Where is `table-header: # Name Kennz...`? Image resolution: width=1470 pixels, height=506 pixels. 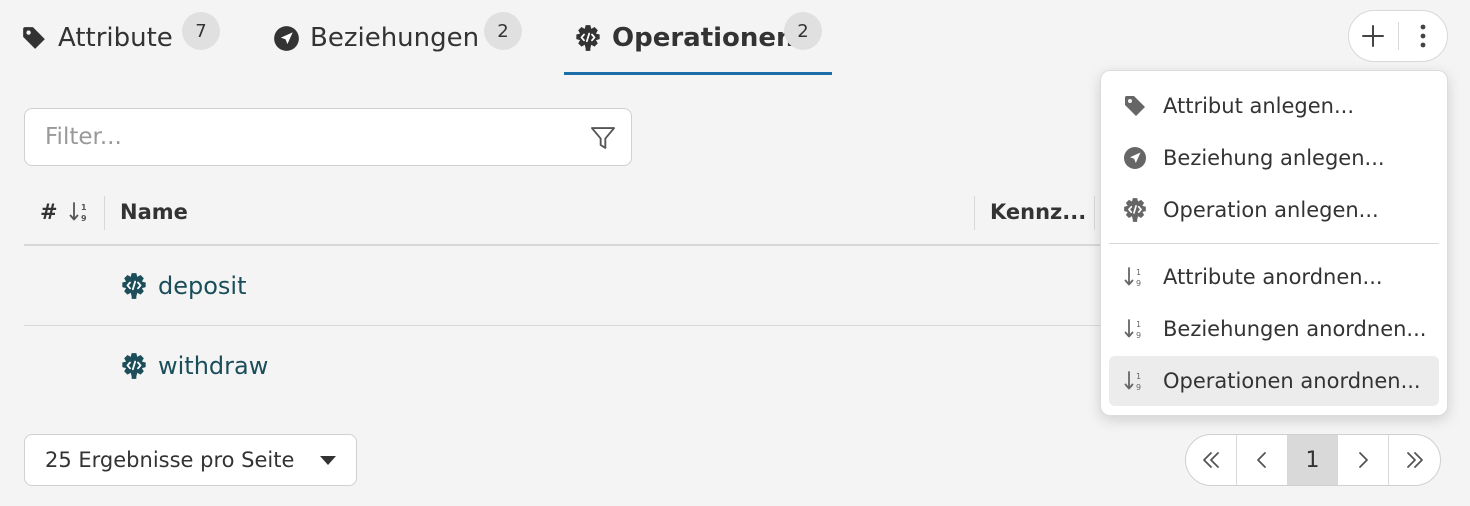
table-header: # Name Kennz... is located at coordinates (562, 213).